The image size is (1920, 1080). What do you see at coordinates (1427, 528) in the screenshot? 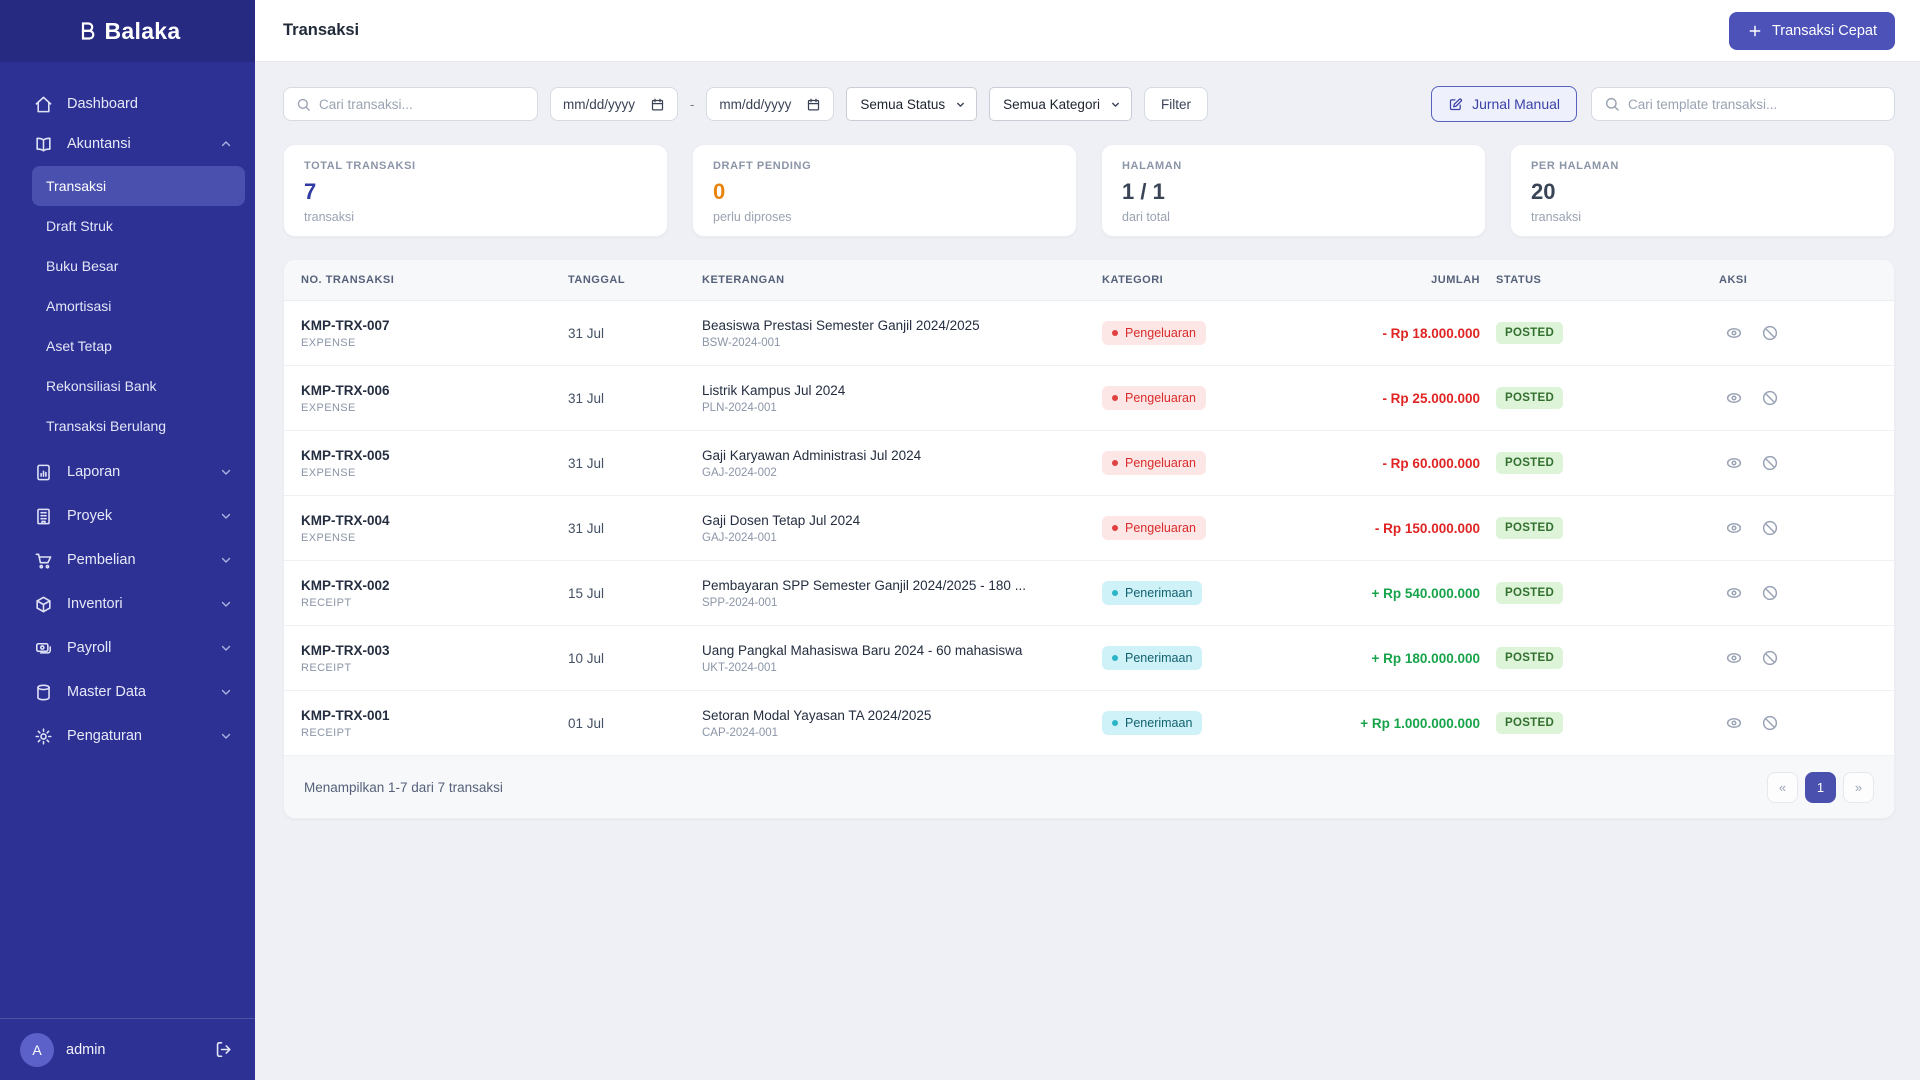
I see `transaction-amount: - Rp 150.000.000` at bounding box center [1427, 528].